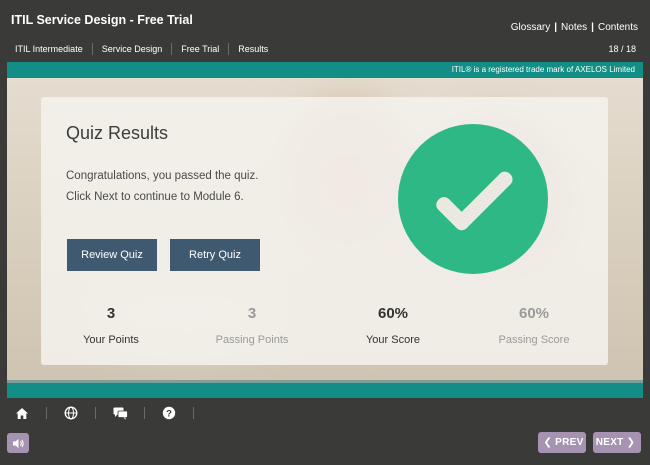  I want to click on globe-icon, so click(71, 413).